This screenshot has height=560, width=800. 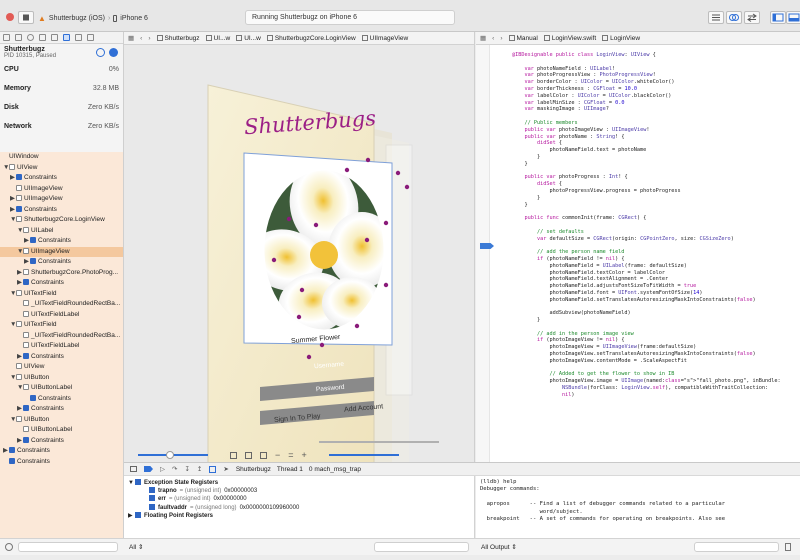 What do you see at coordinates (100, 52) in the screenshot?
I see `pause-icon` at bounding box center [100, 52].